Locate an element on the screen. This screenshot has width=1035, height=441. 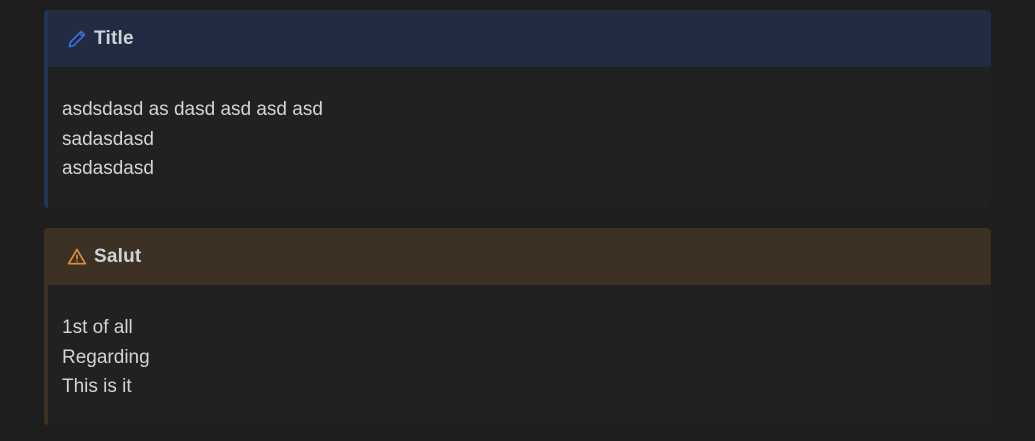
callout-line: sadasdasd is located at coordinates (108, 139).